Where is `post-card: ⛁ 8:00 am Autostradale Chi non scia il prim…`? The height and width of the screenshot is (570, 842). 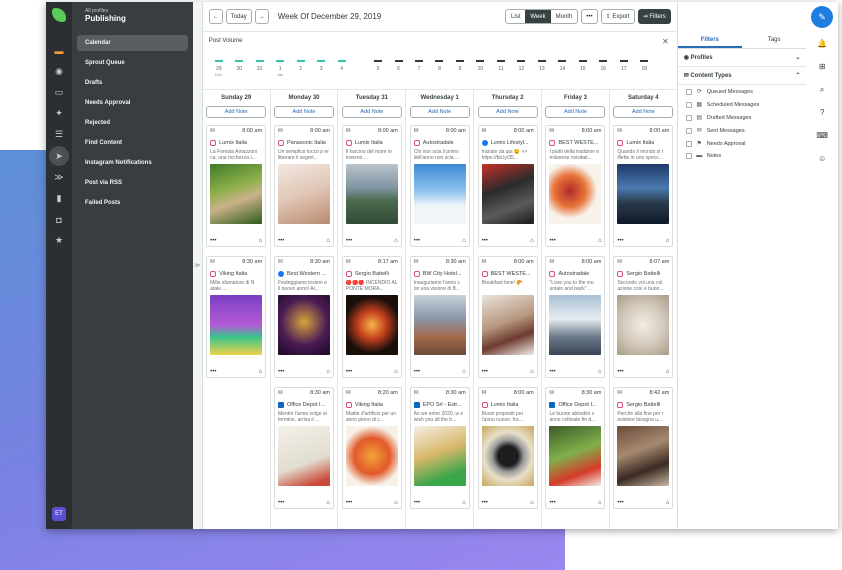
post-card: ⛁ 8:00 am Autostradale Chi non scia il prim… is located at coordinates (439, 186).